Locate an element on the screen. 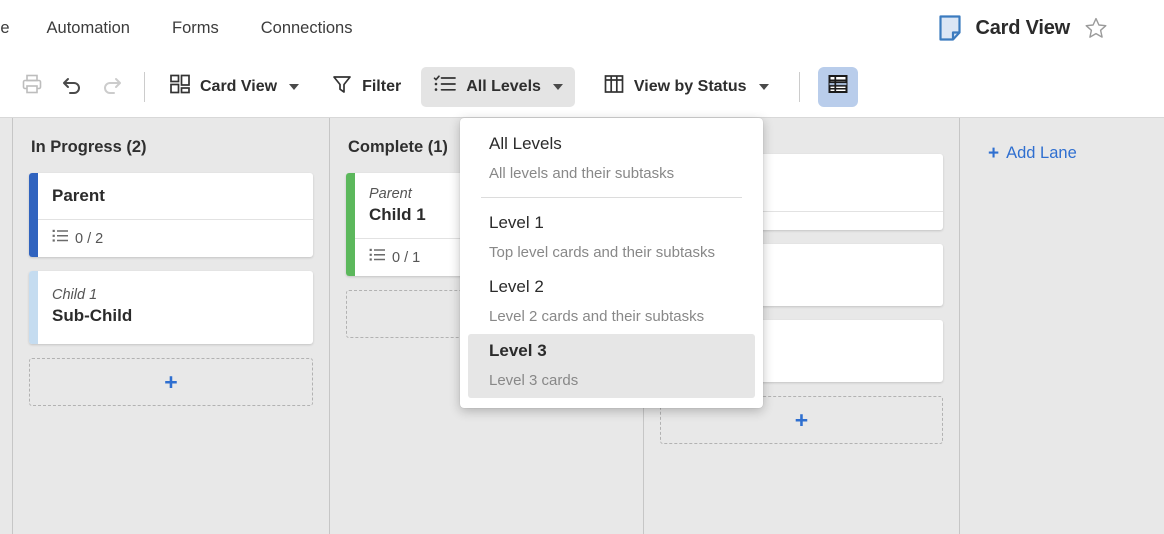  undo-button is located at coordinates (72, 87).